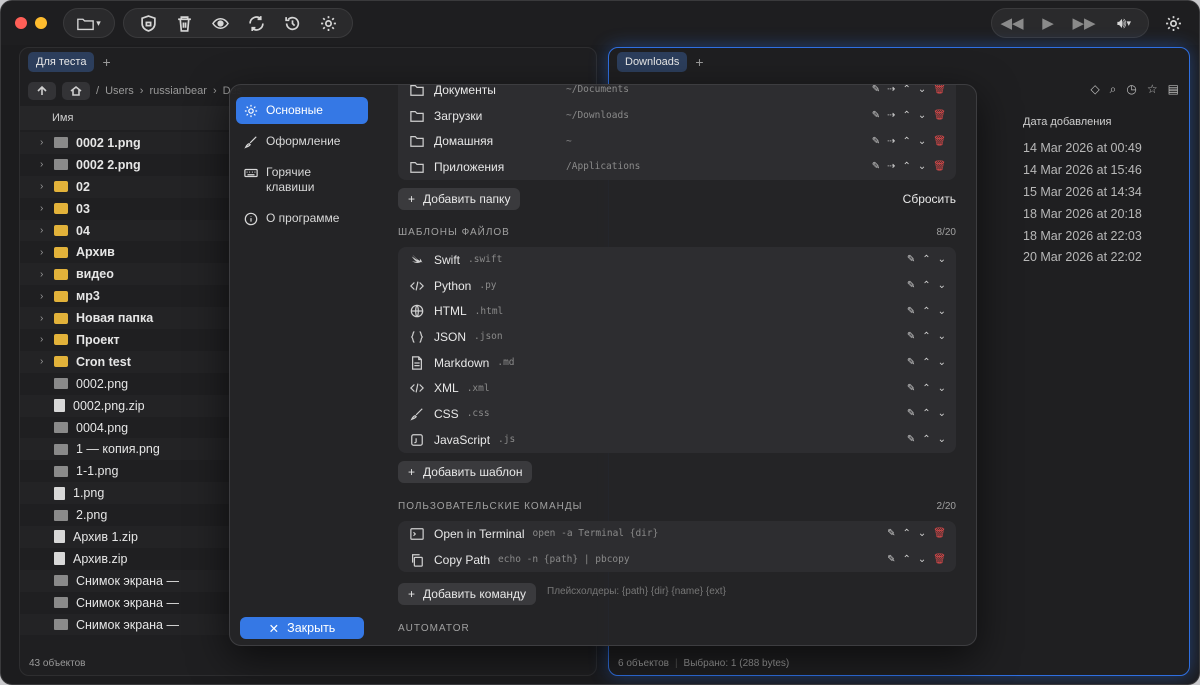  I want to click on app-settings-button, so click(1173, 23).